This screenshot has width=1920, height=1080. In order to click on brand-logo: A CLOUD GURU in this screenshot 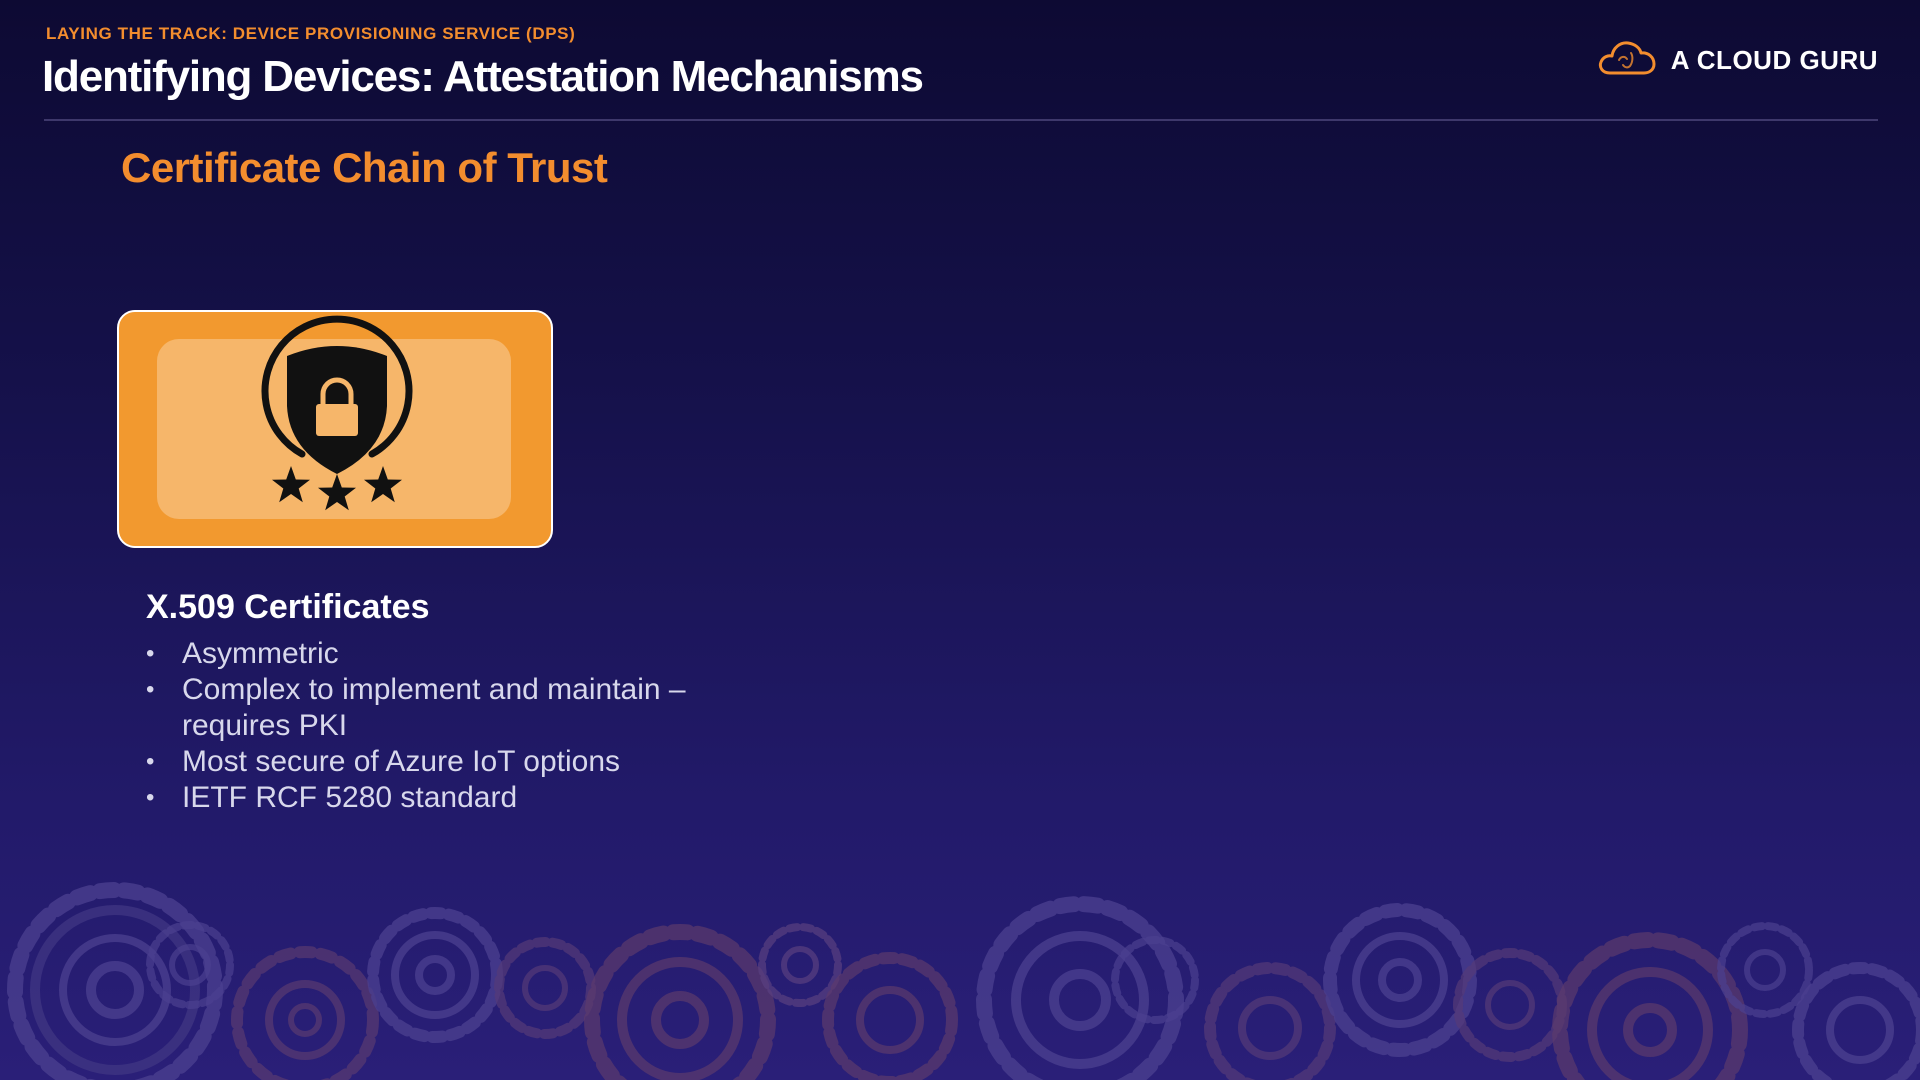, I will do `click(1737, 60)`.